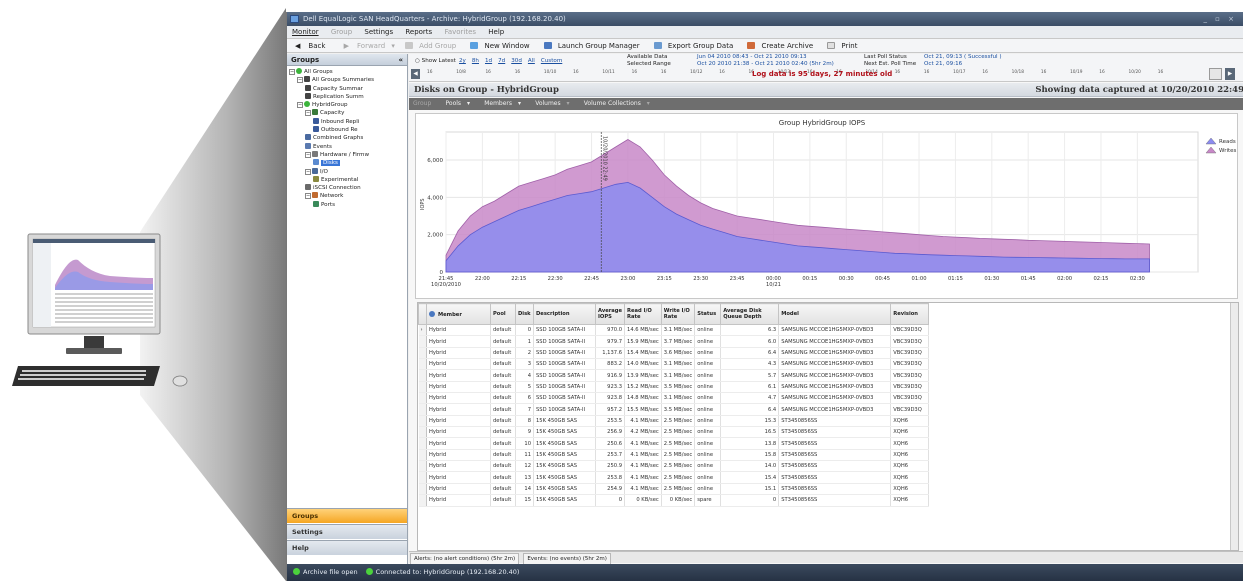 This screenshot has height=581, width=1243. What do you see at coordinates (844, 46) in the screenshot?
I see `print-button: Print` at bounding box center [844, 46].